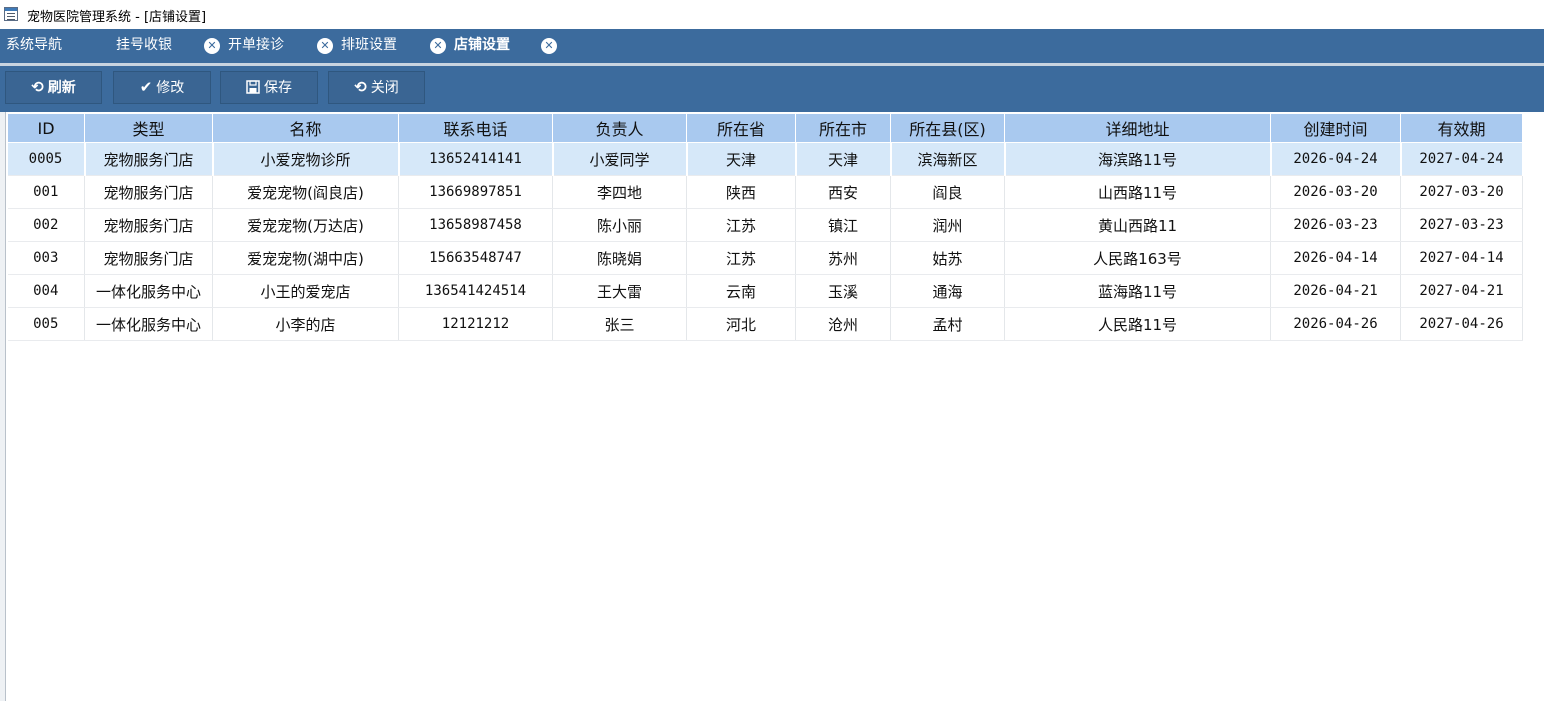 Image resolution: width=1544 pixels, height=701 pixels. What do you see at coordinates (476, 159) in the screenshot?
I see `cell-phone: 13652414141` at bounding box center [476, 159].